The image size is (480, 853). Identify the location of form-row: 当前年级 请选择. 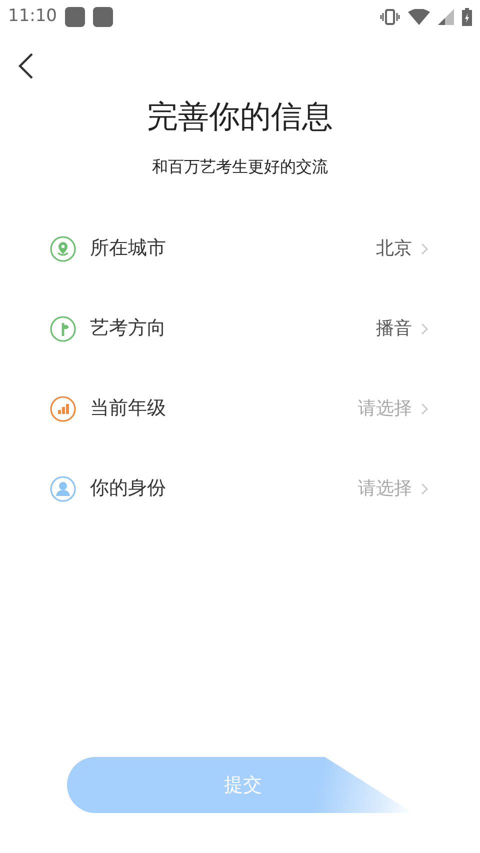
(240, 408).